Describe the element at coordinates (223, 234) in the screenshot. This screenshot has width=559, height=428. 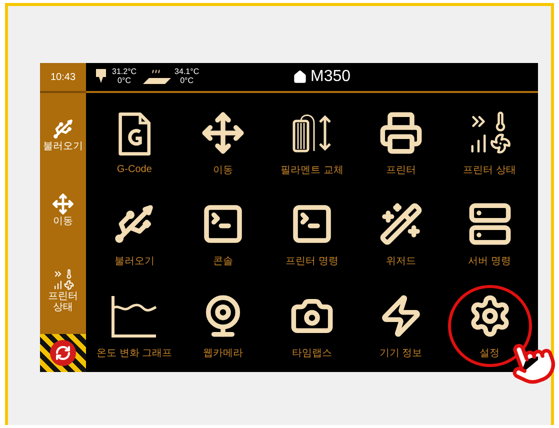
I see `menu-tile: 콘솔` at that location.